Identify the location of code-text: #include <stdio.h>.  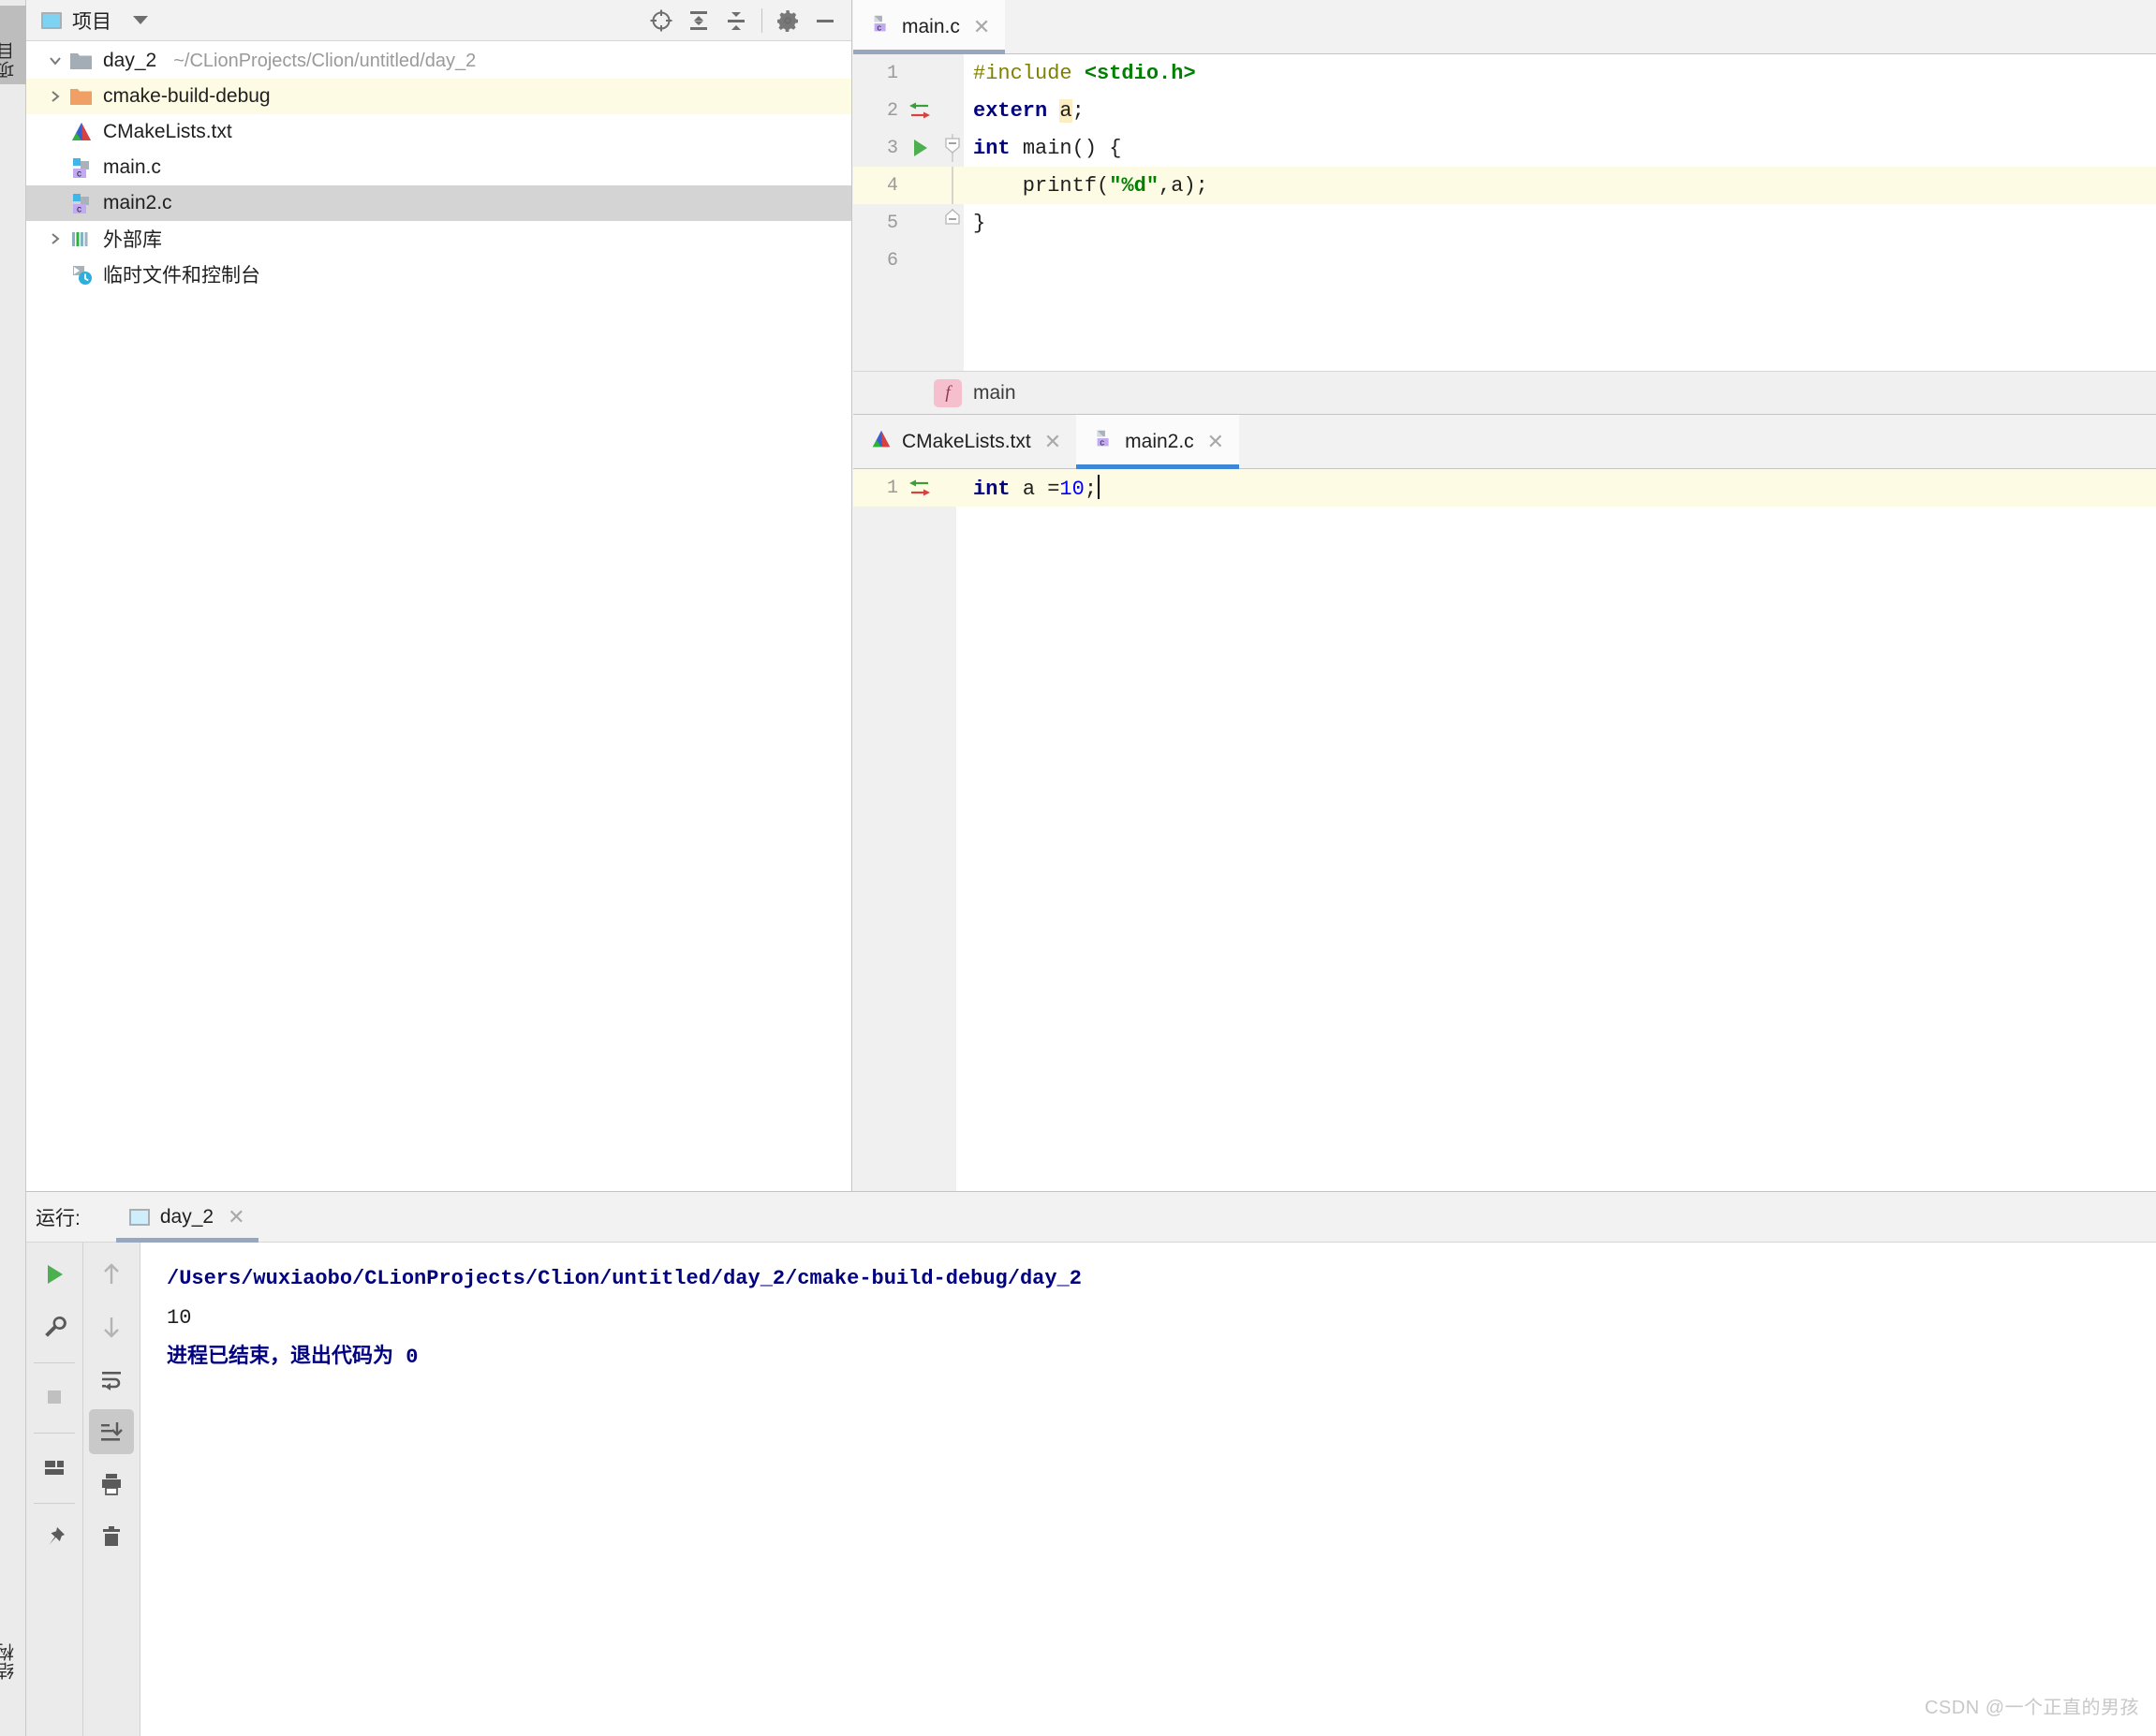
(1080, 73).